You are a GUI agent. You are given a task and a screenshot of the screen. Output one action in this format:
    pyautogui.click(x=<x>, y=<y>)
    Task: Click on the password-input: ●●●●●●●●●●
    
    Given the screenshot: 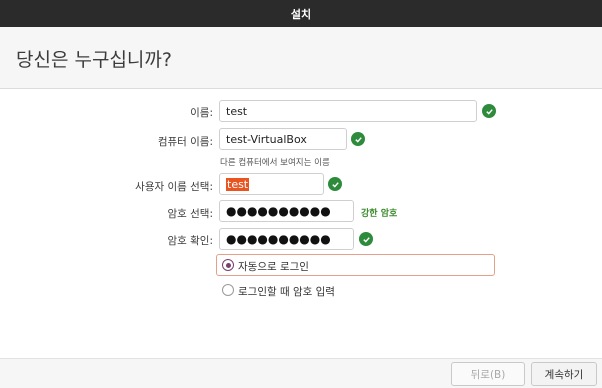 What is the action you would take?
    pyautogui.click(x=286, y=211)
    